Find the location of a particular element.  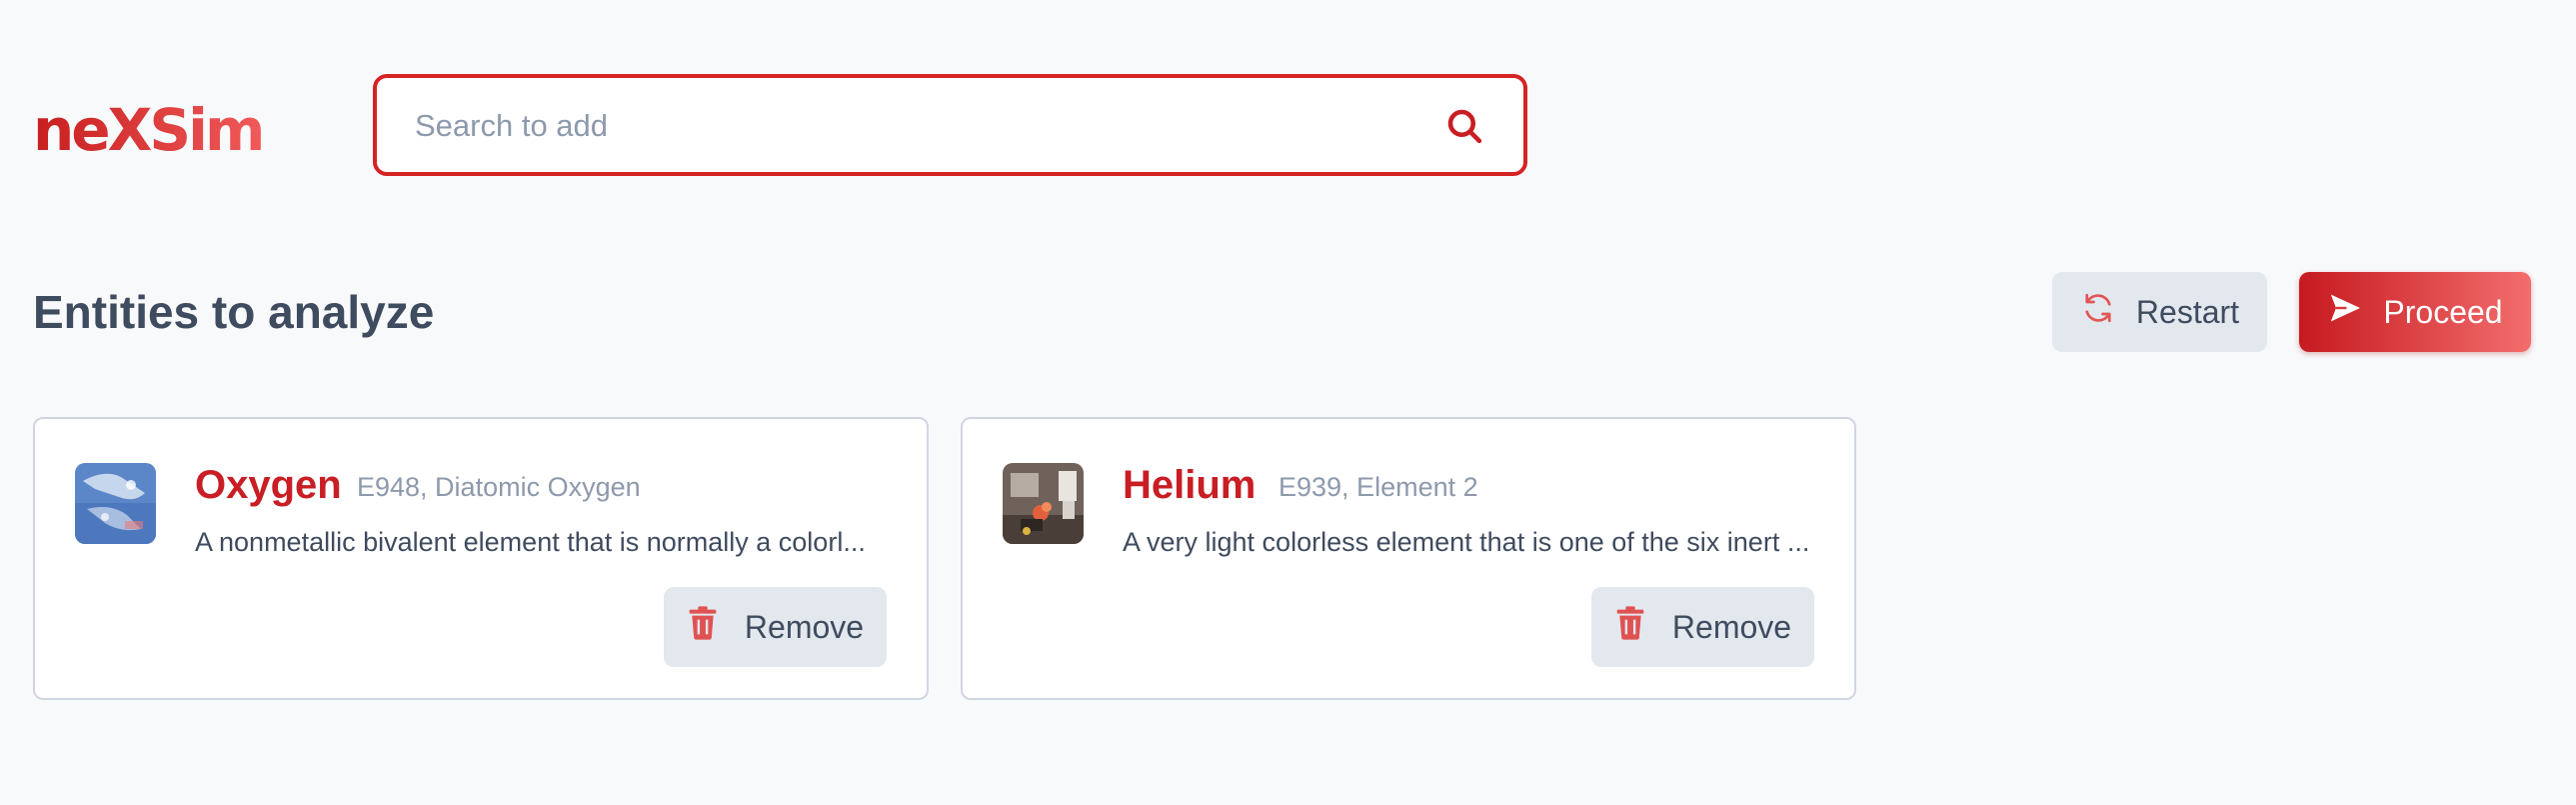

restart-label: Restart is located at coordinates (2187, 311).